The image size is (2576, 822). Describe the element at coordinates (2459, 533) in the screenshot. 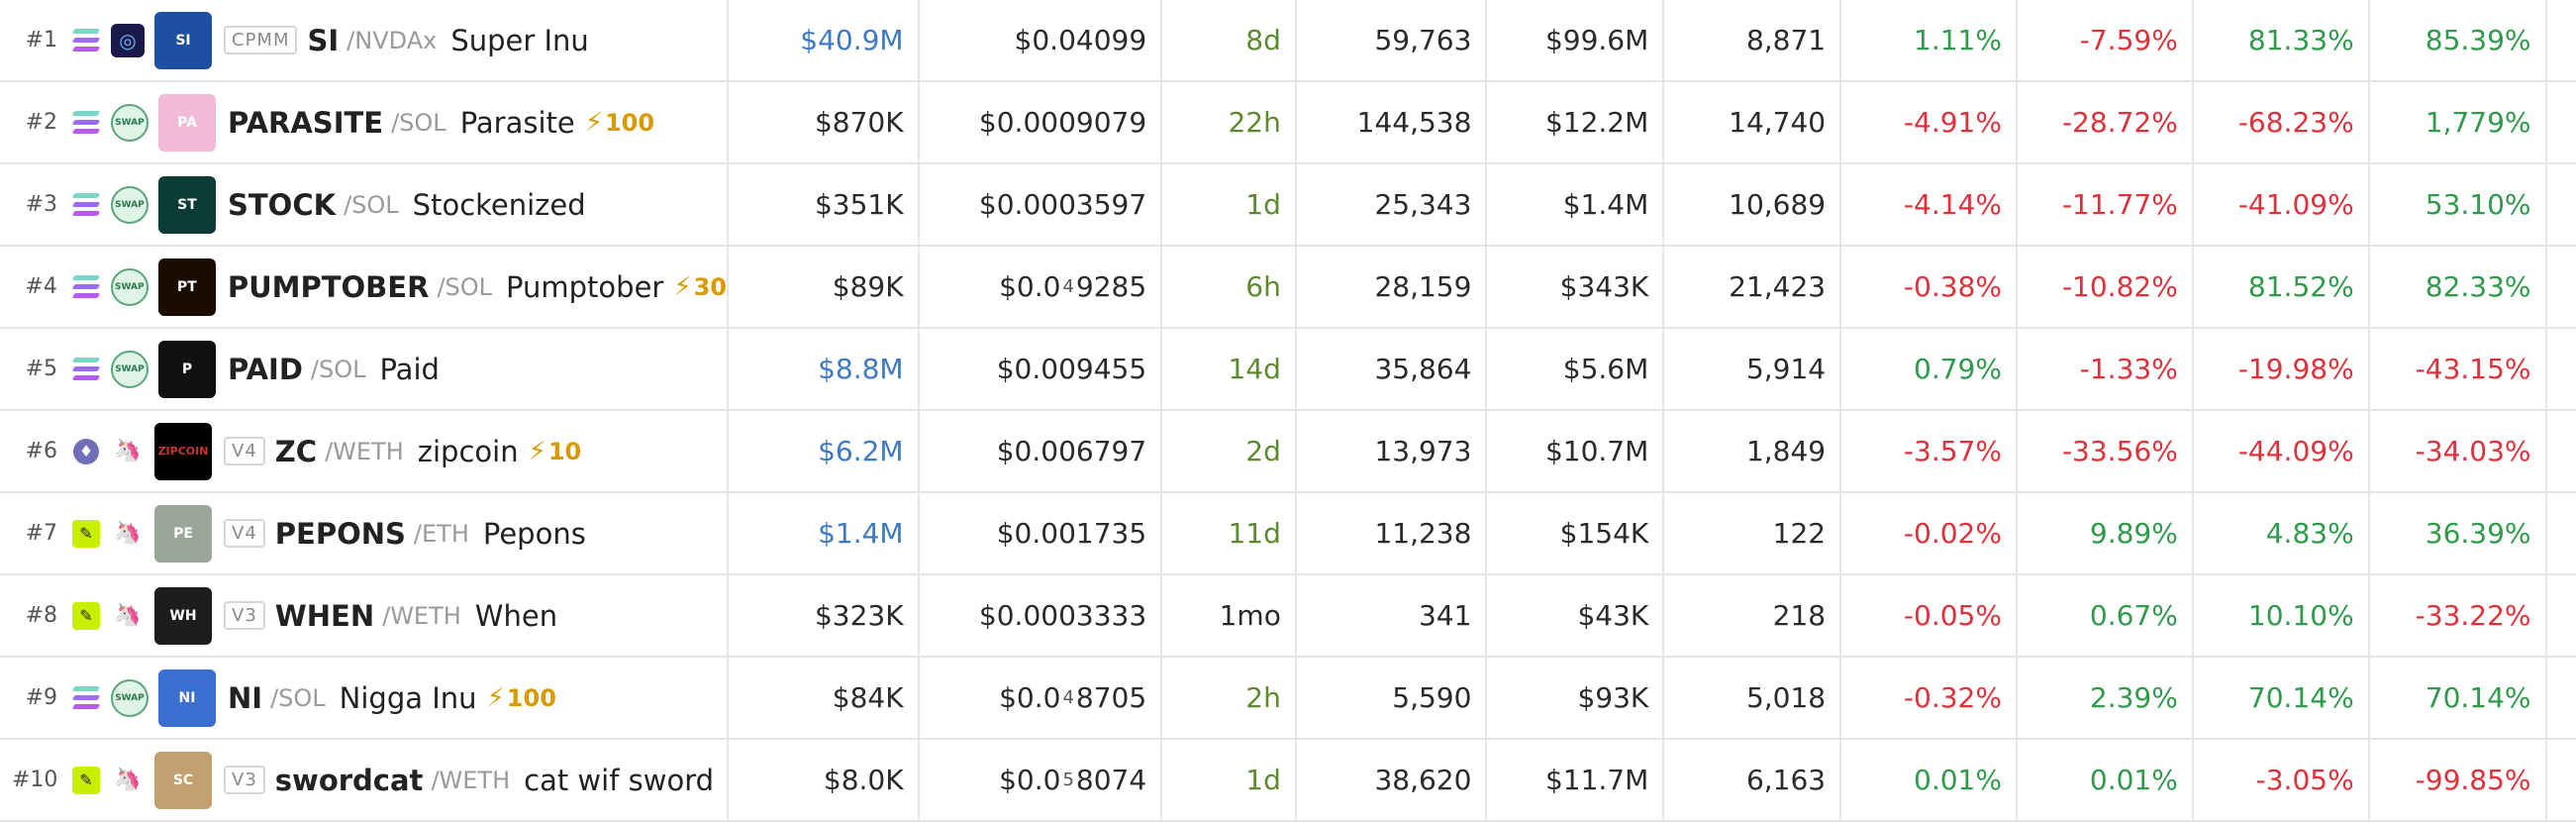

I see `change-24h-cell: 36.39%` at that location.